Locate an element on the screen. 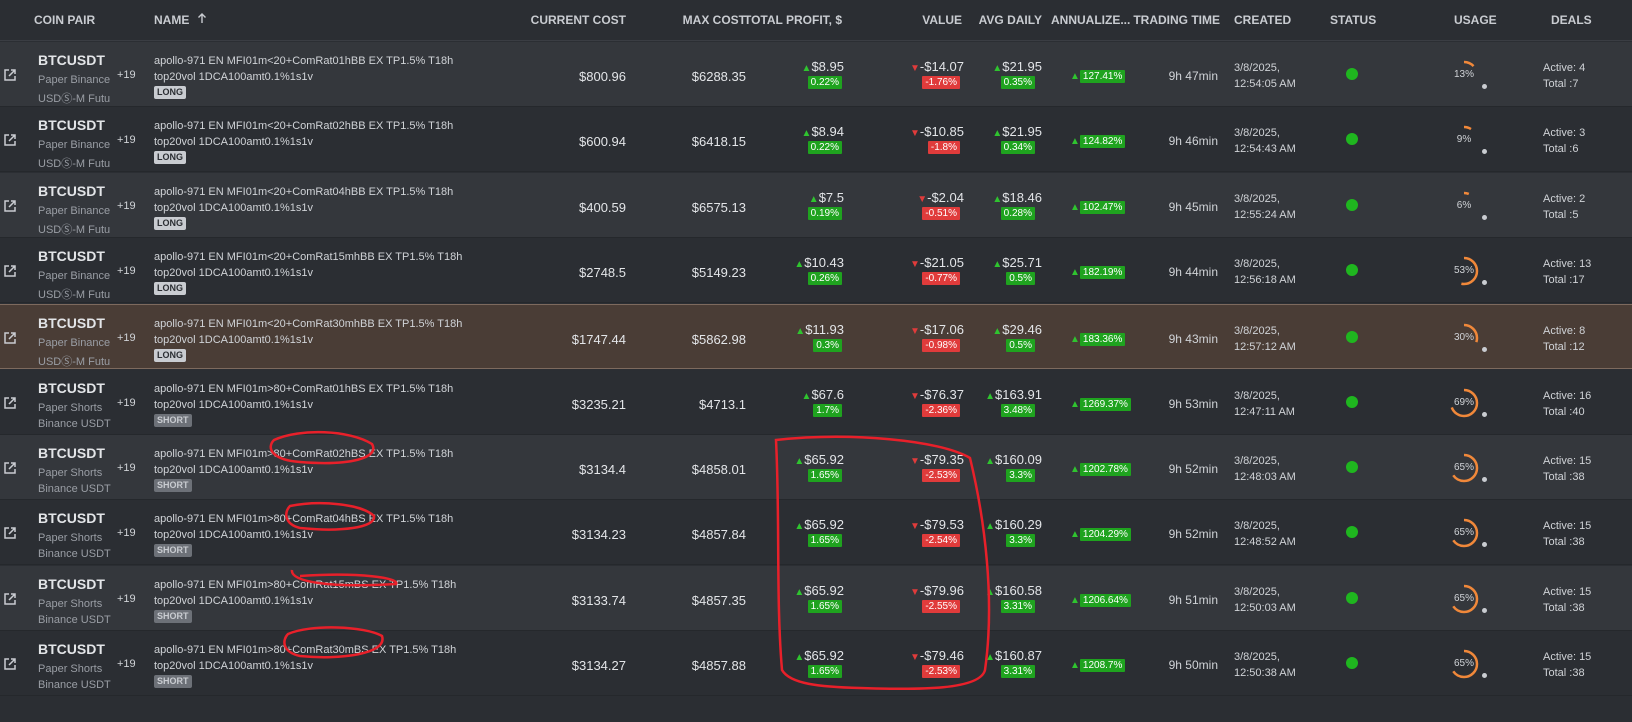 The height and width of the screenshot is (722, 1632). header-usage: USAGE is located at coordinates (1475, 20).